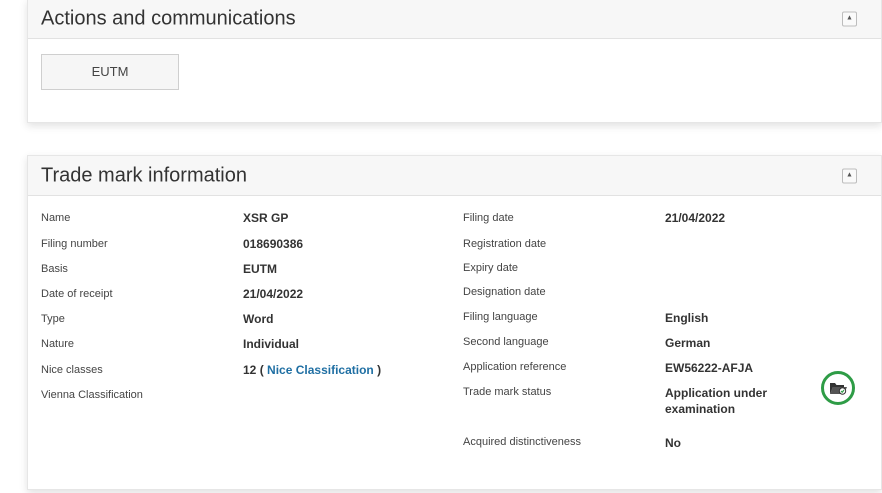 This screenshot has width=882, height=493. I want to click on trade-mark-panel-header: Trade mark information ▲, so click(454, 176).